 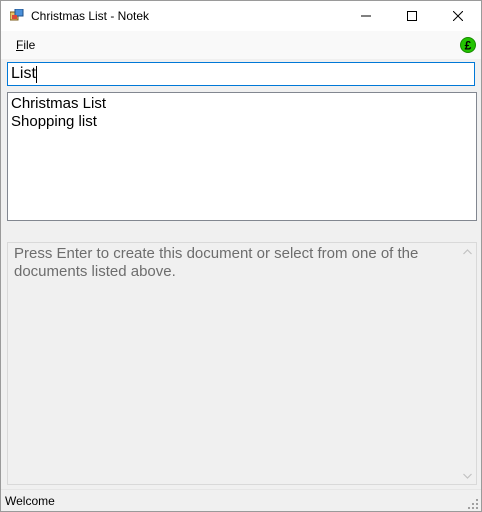 What do you see at coordinates (57, 104) in the screenshot?
I see `list-item: Christmas List` at bounding box center [57, 104].